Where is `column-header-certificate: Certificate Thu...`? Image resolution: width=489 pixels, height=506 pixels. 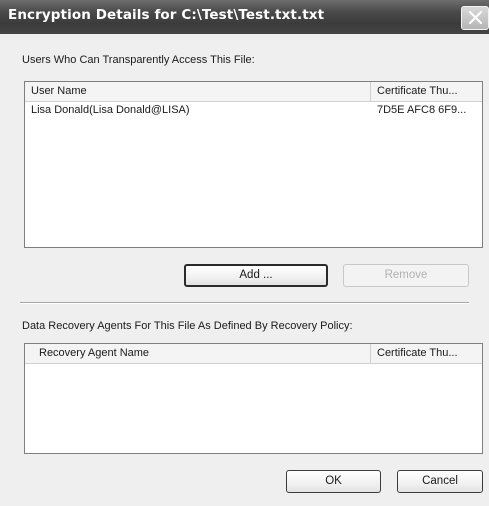 column-header-certificate: Certificate Thu... is located at coordinates (426, 91).